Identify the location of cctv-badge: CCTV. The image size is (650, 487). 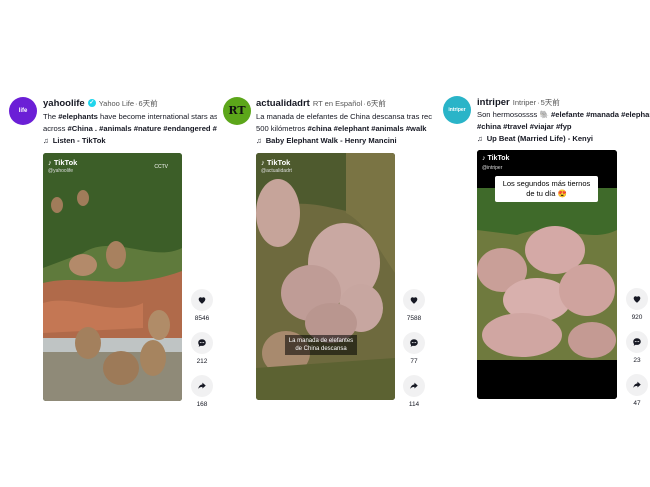
(161, 167).